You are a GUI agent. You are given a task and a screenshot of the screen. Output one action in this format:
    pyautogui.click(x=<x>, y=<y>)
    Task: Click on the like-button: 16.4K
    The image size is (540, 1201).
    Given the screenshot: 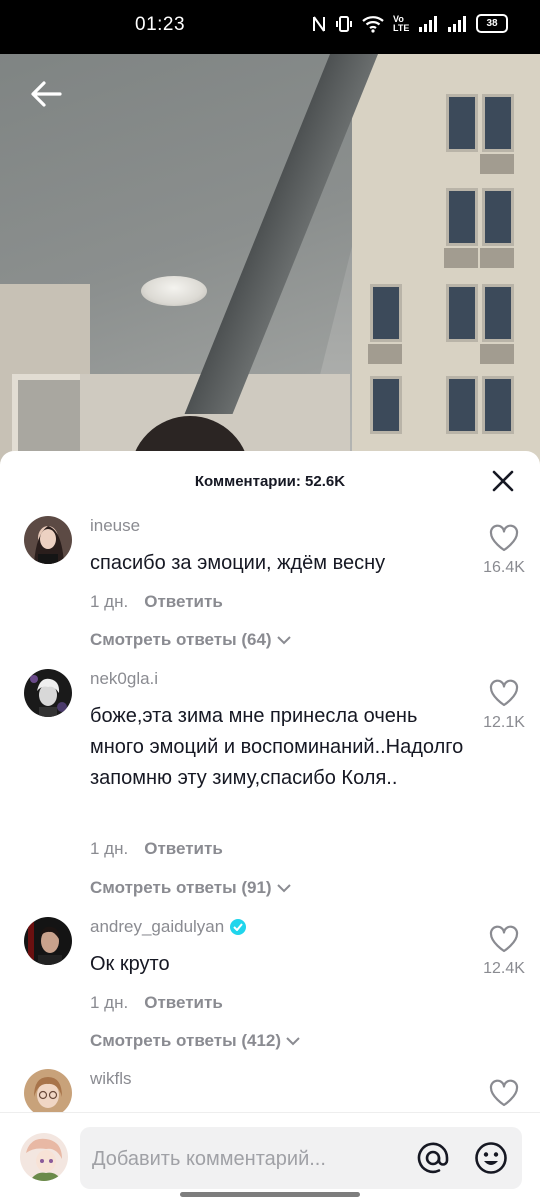 What is the action you would take?
    pyautogui.click(x=504, y=550)
    